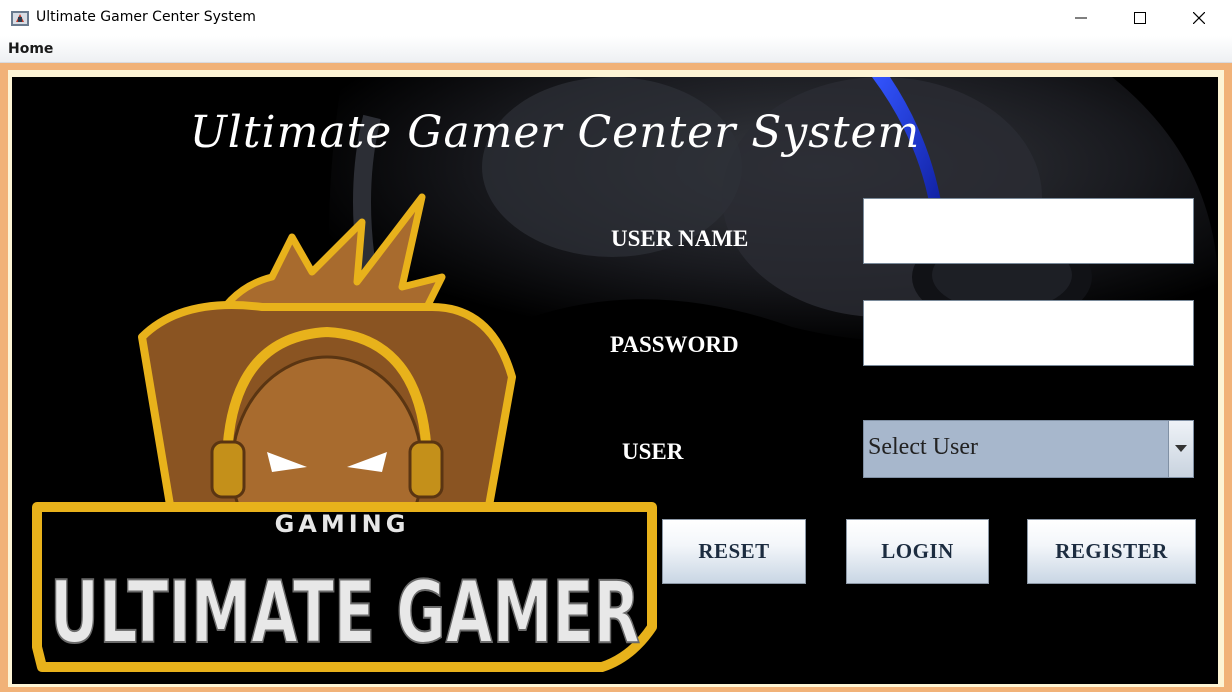 This screenshot has height=692, width=1232. Describe the element at coordinates (146, 17) in the screenshot. I see `window-title: Ultimate Gamer Center System` at that location.